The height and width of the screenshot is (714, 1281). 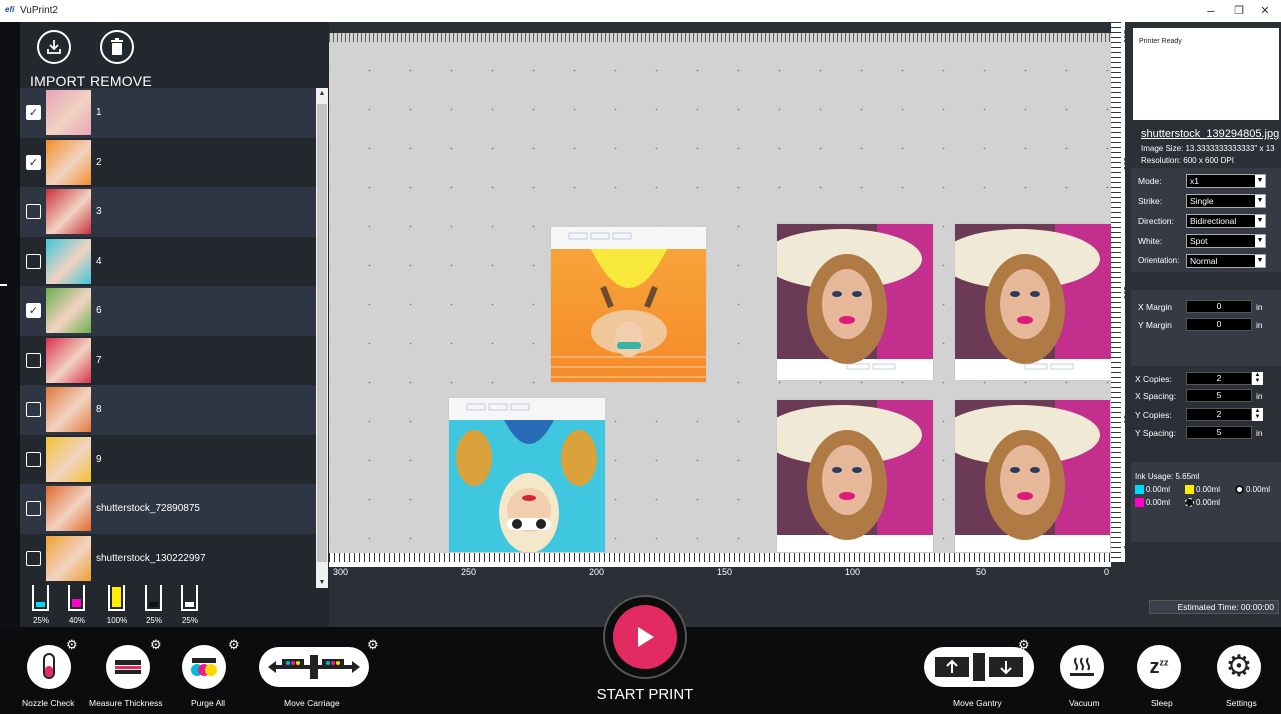 I want to click on scroll-up-icon: ▲, so click(x=322, y=93).